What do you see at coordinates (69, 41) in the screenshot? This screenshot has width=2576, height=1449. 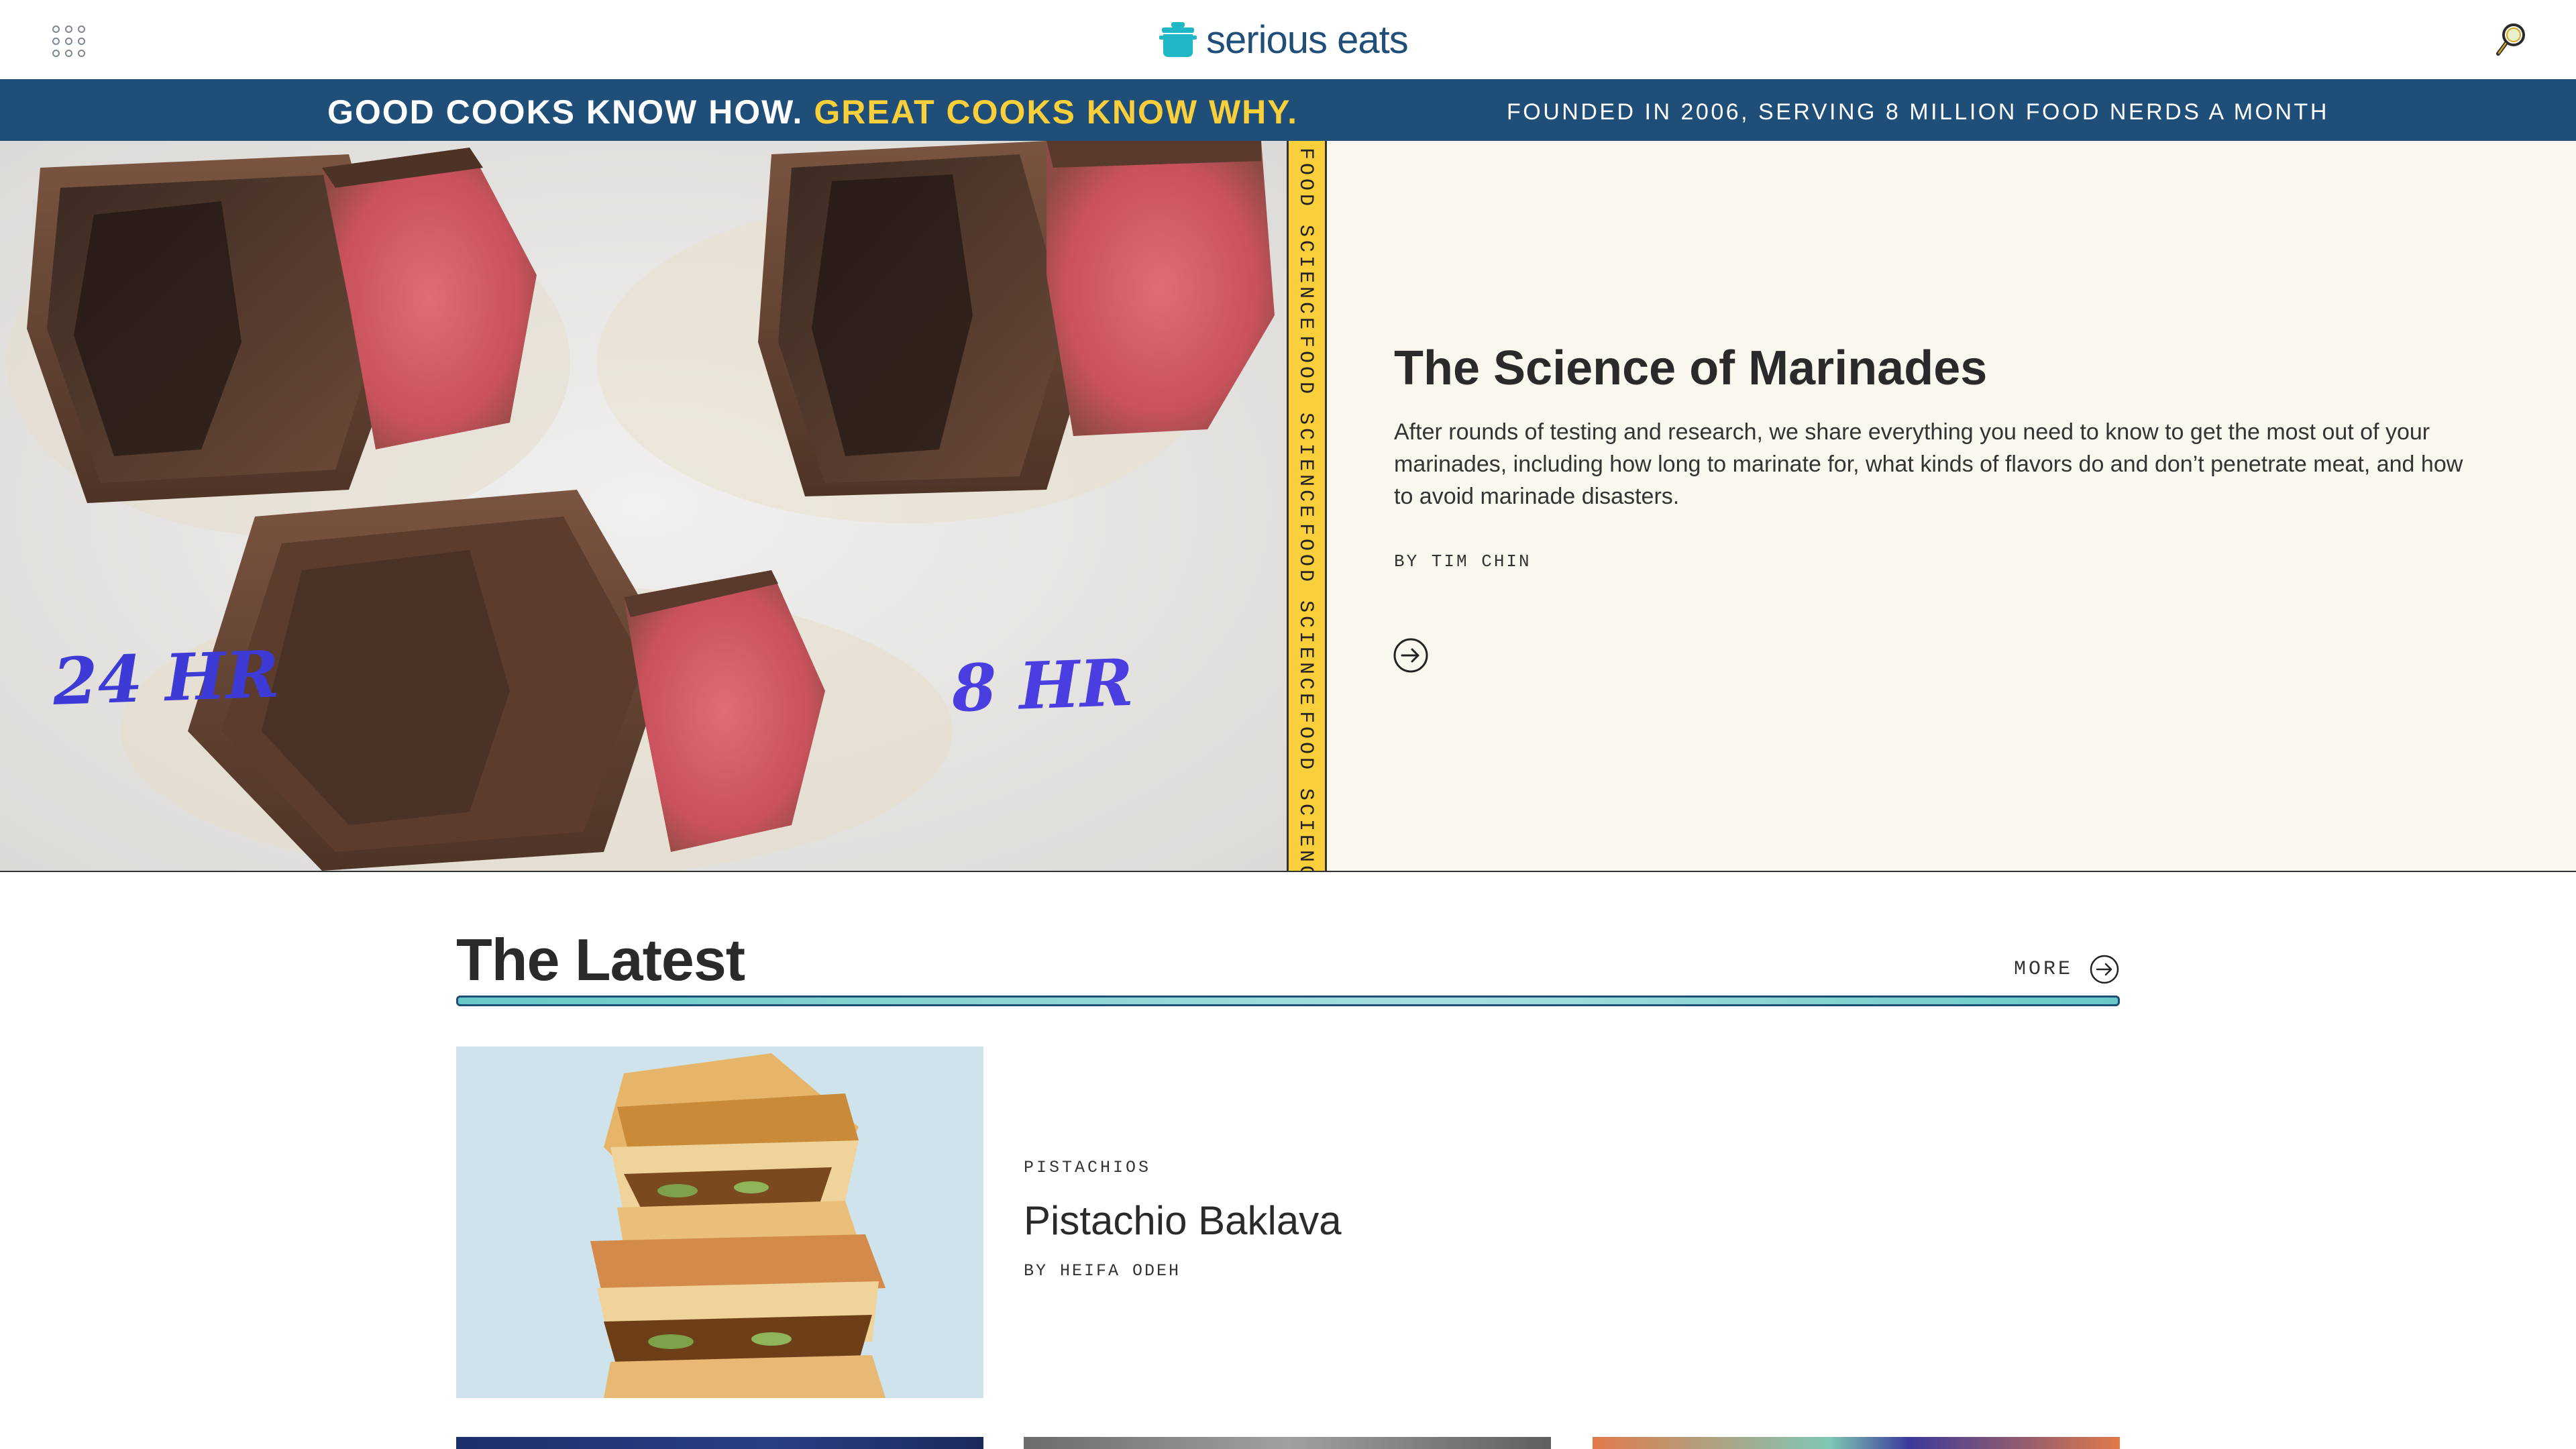 I see `grid-menu-icon` at bounding box center [69, 41].